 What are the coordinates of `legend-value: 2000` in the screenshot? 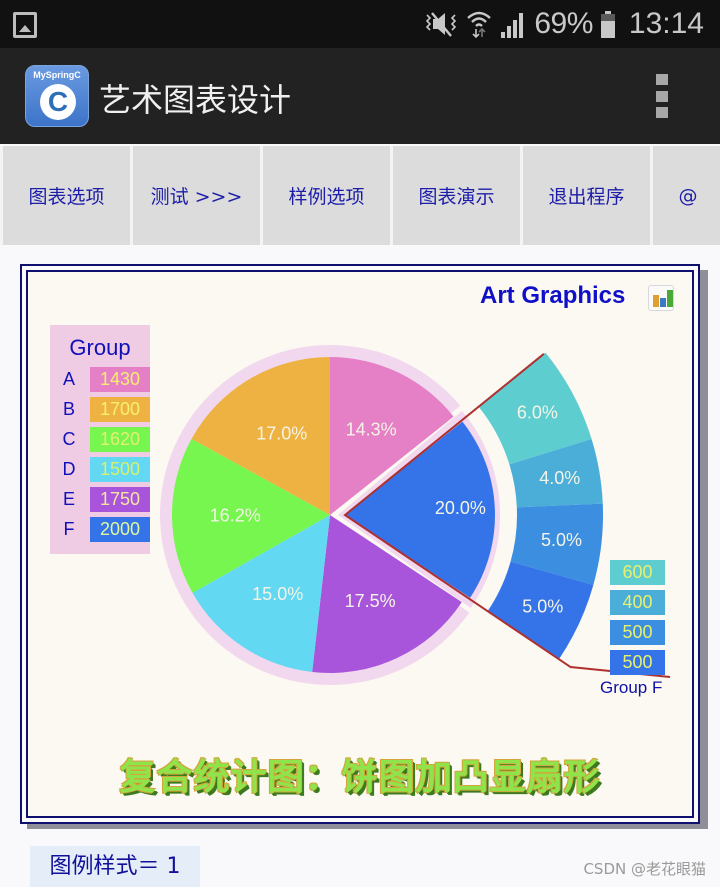 It's located at (120, 529).